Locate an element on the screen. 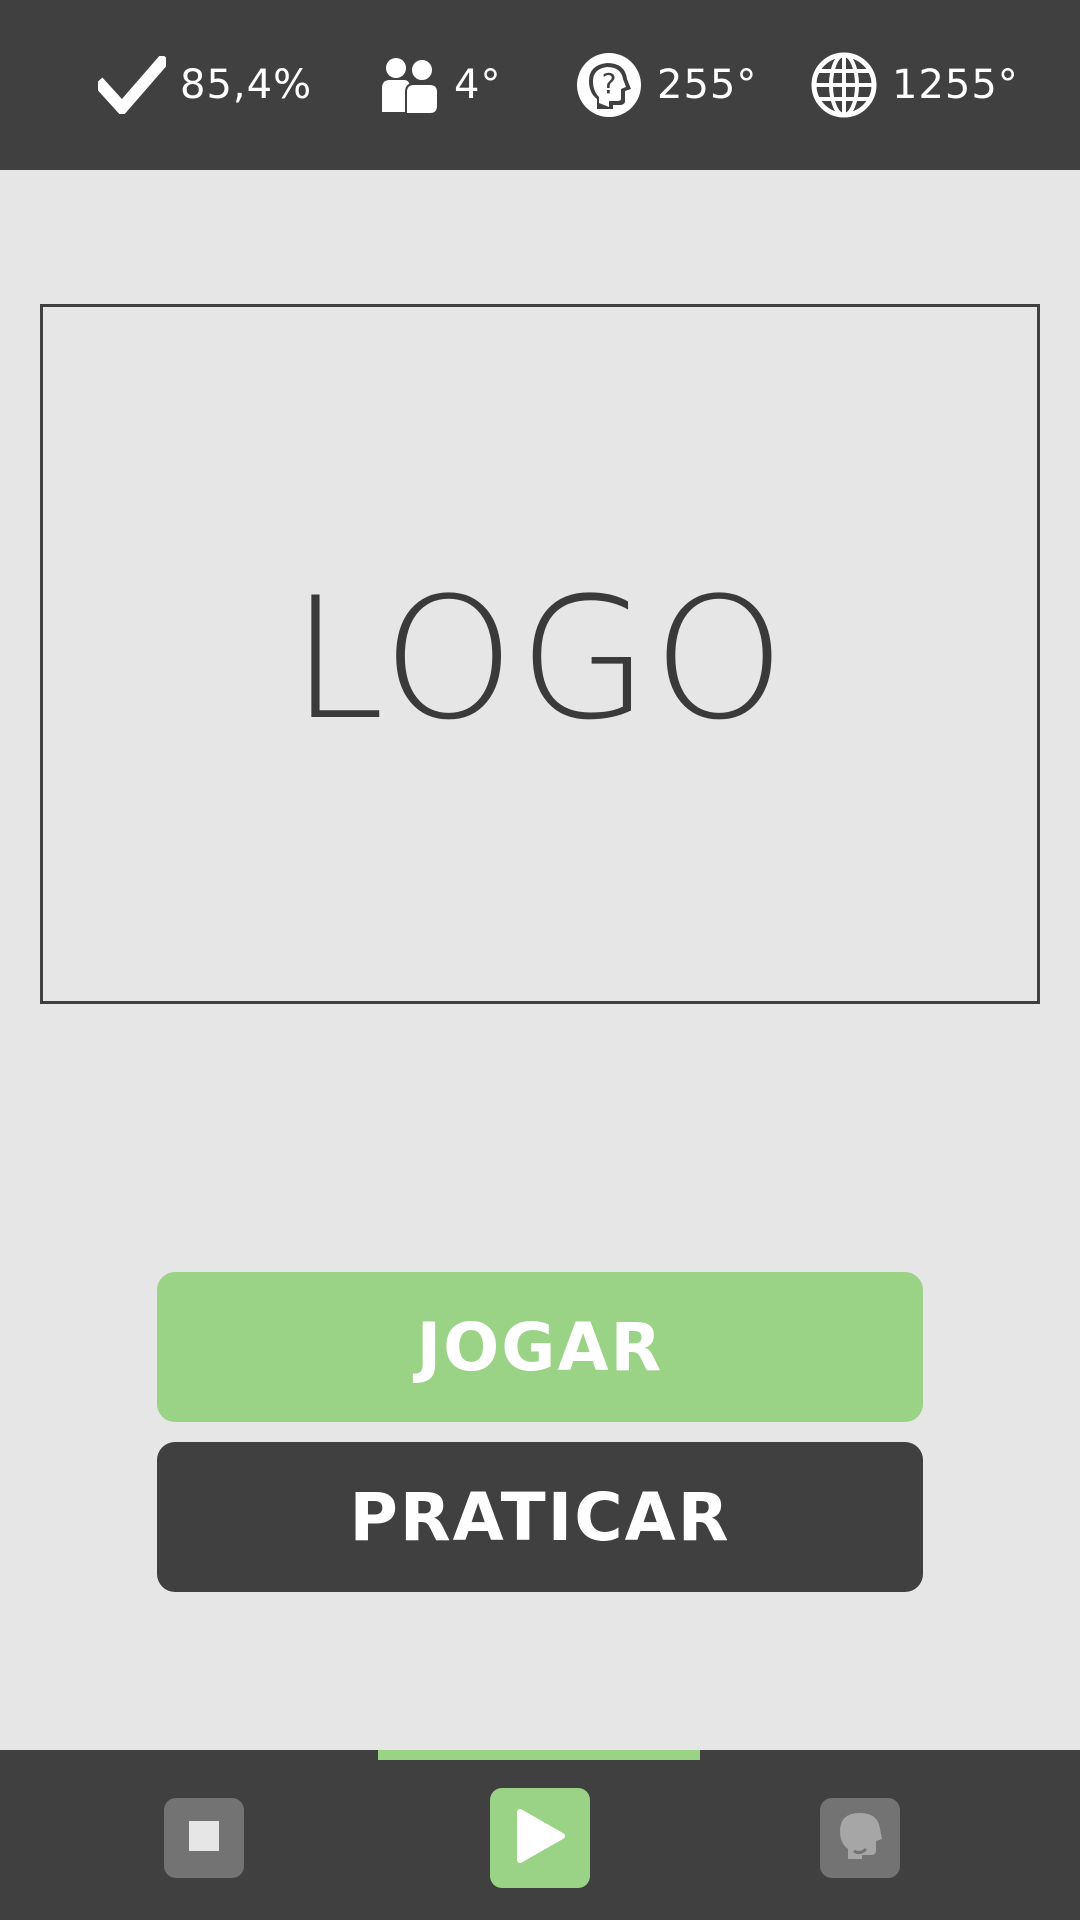 This screenshot has height=1920, width=1080. nav-head-button is located at coordinates (860, 1838).